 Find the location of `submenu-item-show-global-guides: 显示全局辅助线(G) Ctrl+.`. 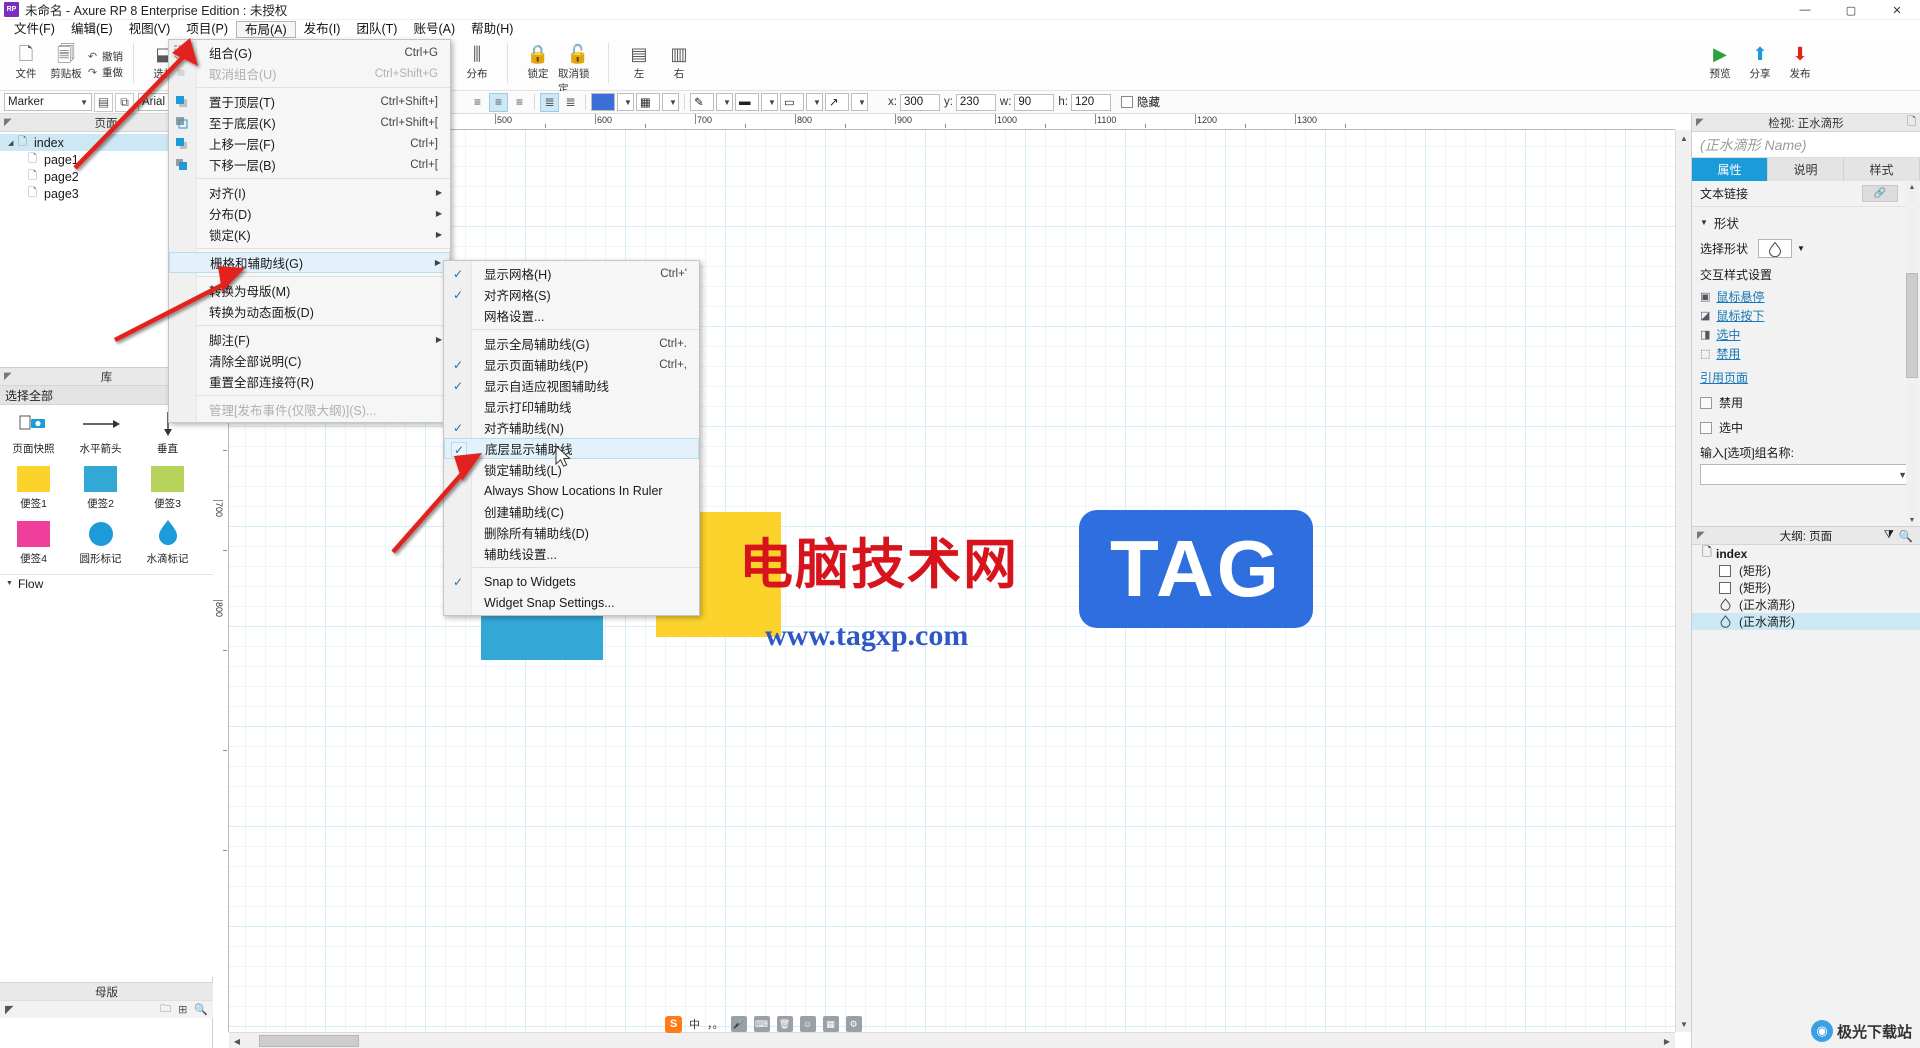

submenu-item-show-global-guides: 显示全局辅助线(G) Ctrl+. is located at coordinates (571, 343).